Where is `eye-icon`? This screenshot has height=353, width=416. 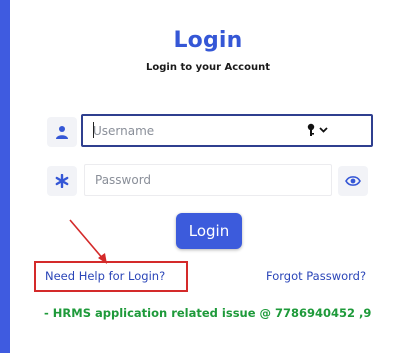 eye-icon is located at coordinates (353, 181).